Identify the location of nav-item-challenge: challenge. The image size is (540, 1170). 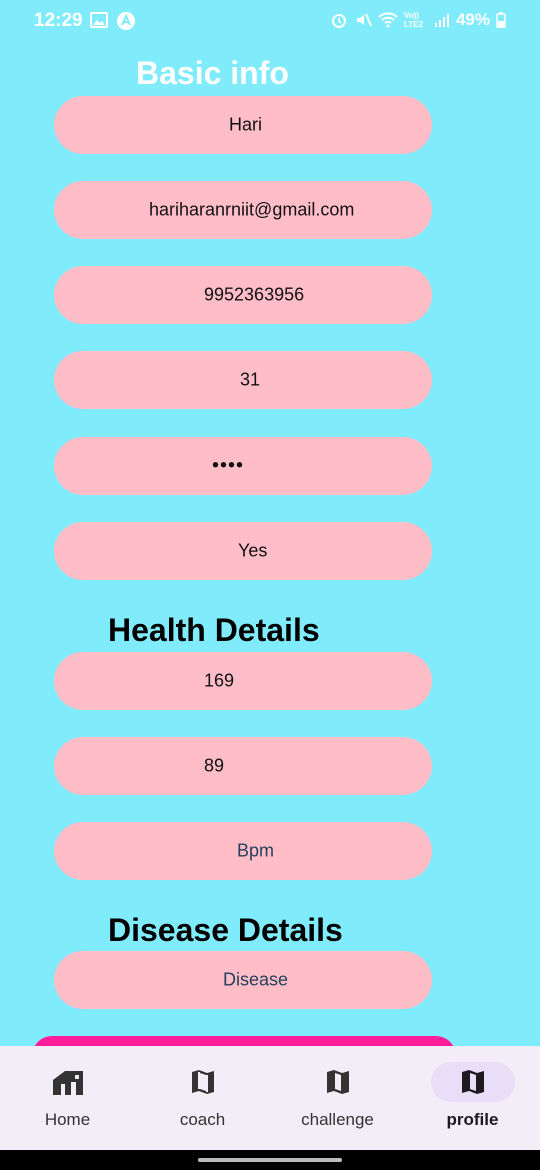
(337, 1098).